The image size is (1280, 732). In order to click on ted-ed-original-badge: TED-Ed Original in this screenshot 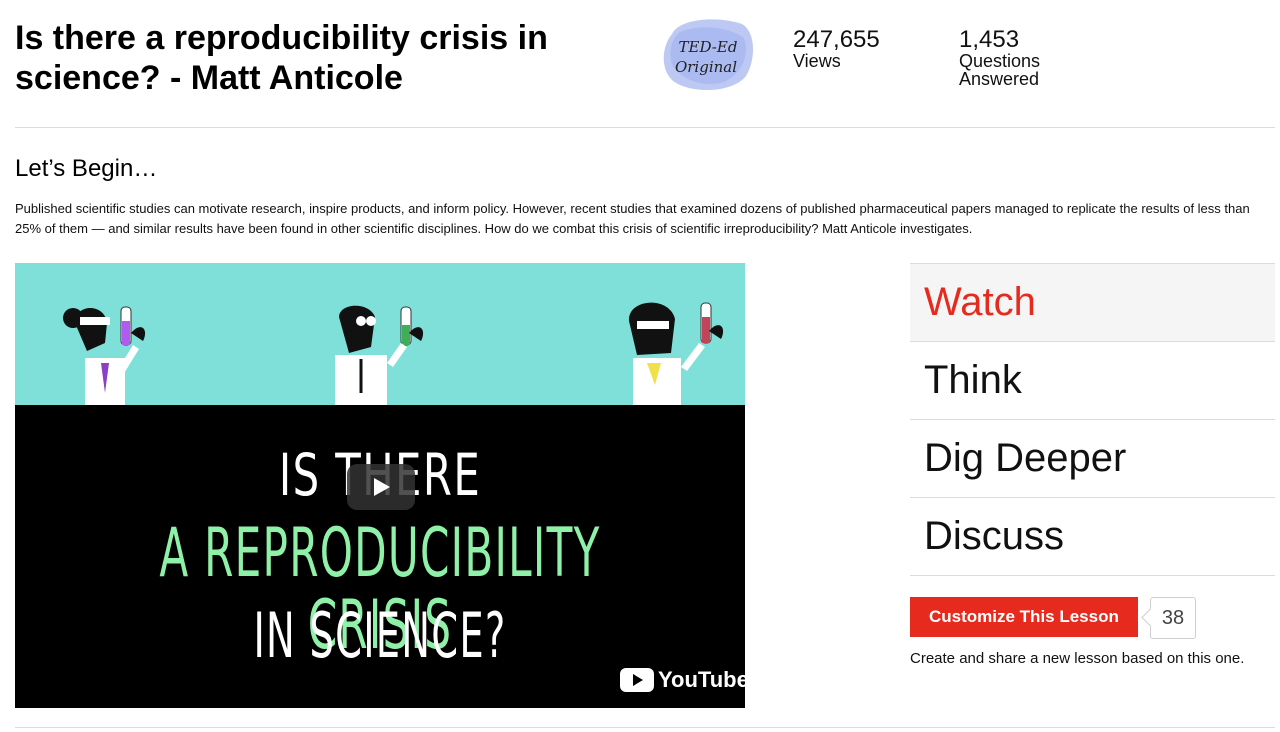, I will do `click(708, 54)`.